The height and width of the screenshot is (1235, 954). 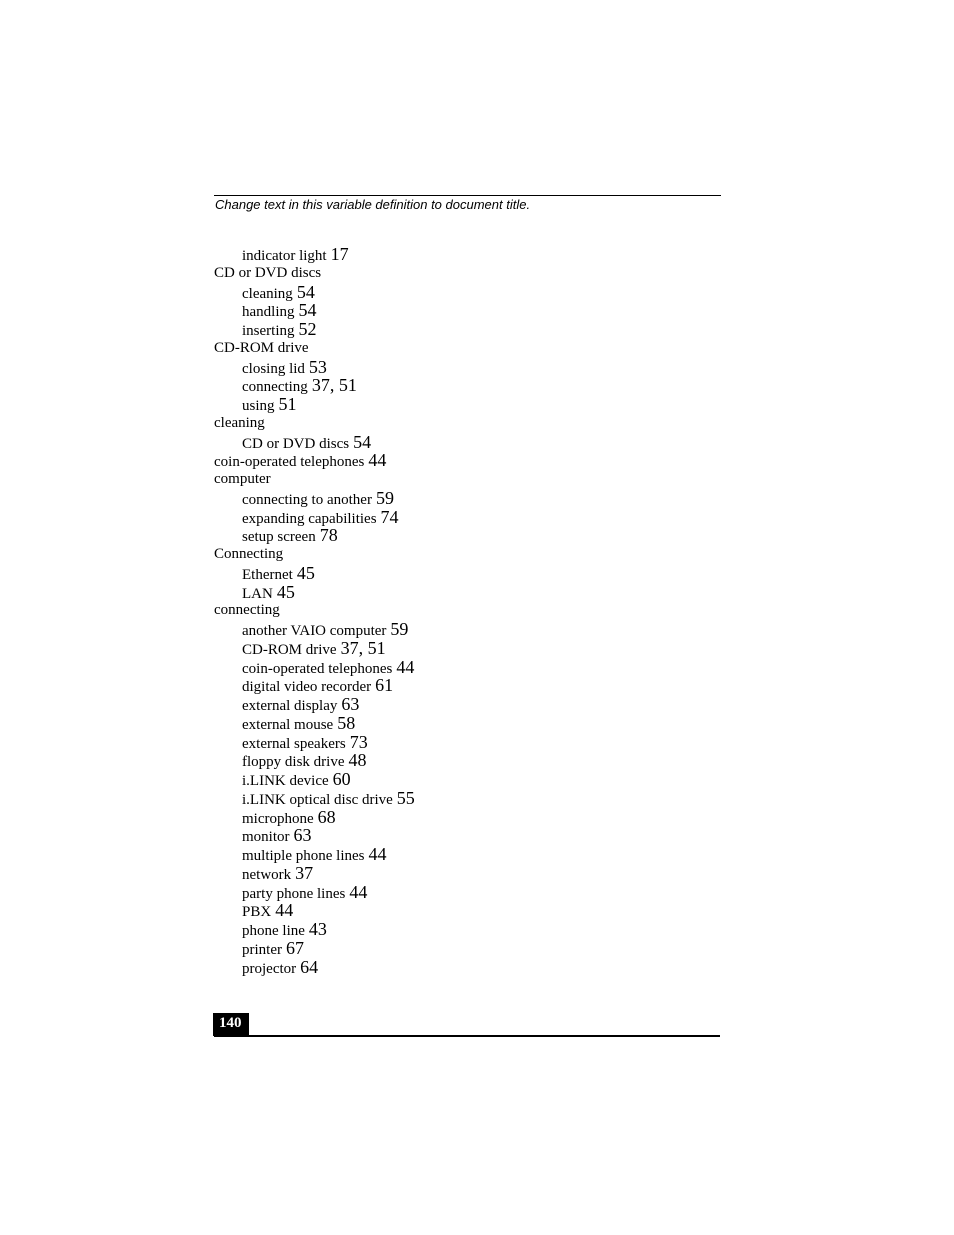 I want to click on index-subentry: external speakers 73, so click(x=314, y=742).